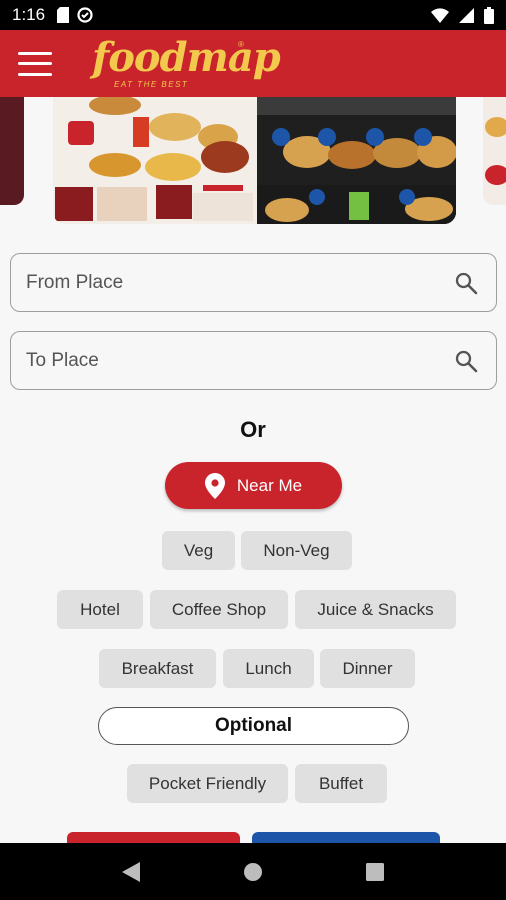  Describe the element at coordinates (62, 360) in the screenshot. I see `to-place-placeholder: To Place` at that location.